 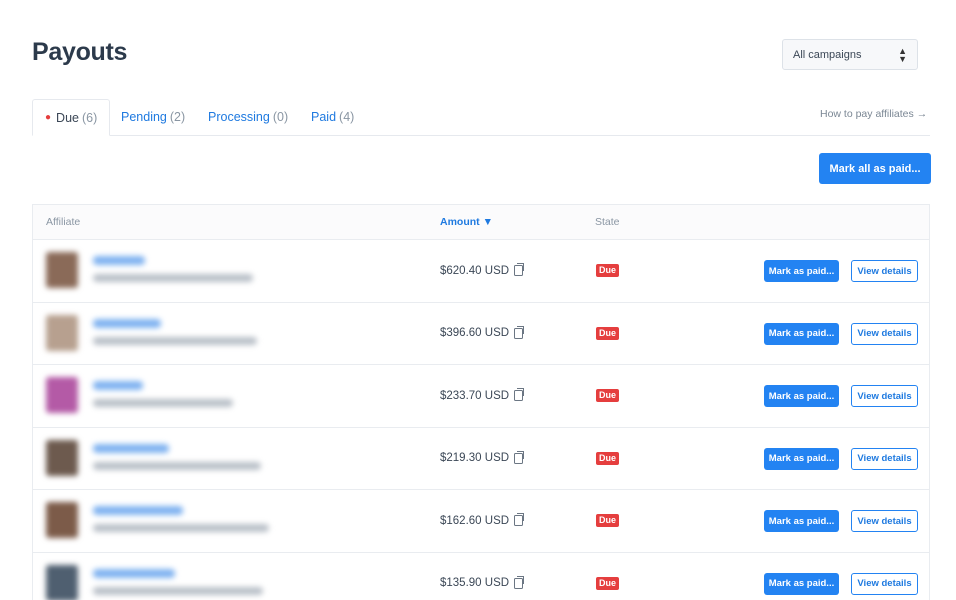 What do you see at coordinates (144, 117) in the screenshot?
I see `tab-pending-label: Pending` at bounding box center [144, 117].